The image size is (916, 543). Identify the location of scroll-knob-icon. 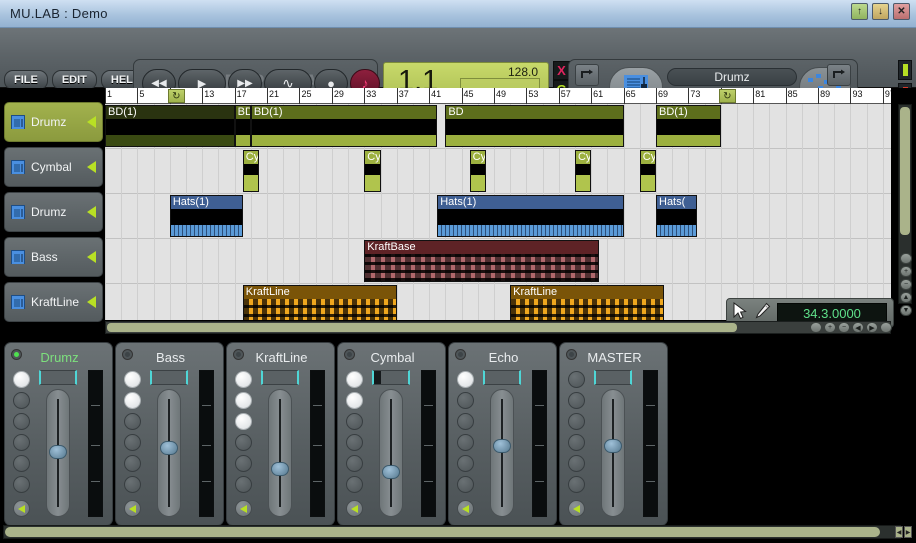
(906, 258).